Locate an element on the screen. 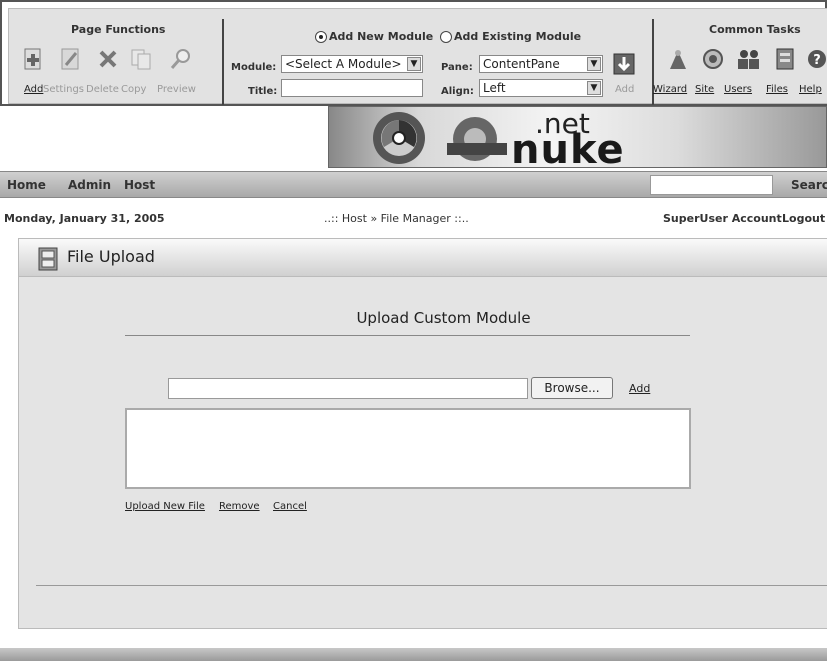  files-link: Files is located at coordinates (777, 89).